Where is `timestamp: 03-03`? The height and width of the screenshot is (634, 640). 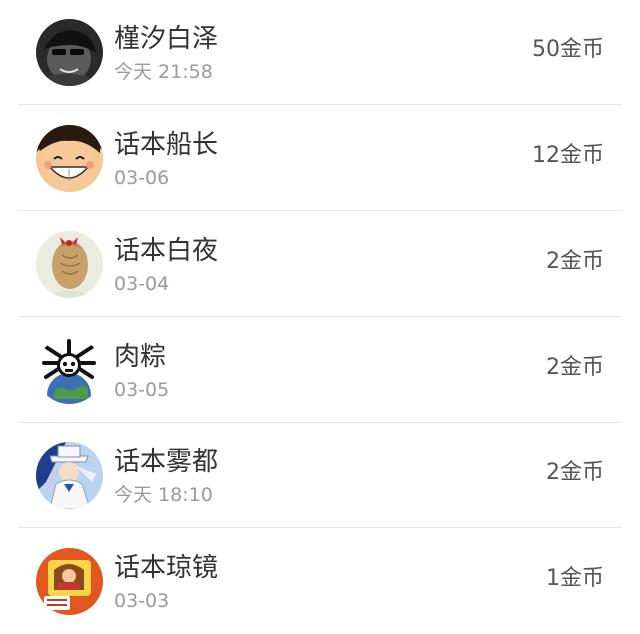
timestamp: 03-03 is located at coordinates (142, 601).